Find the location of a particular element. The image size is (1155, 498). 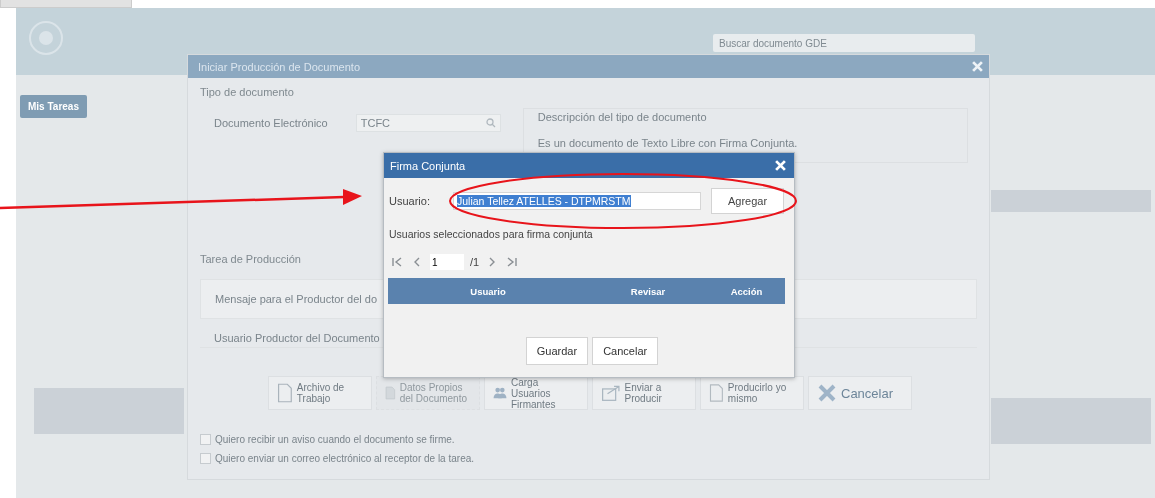

first-page-icon is located at coordinates (397, 262).